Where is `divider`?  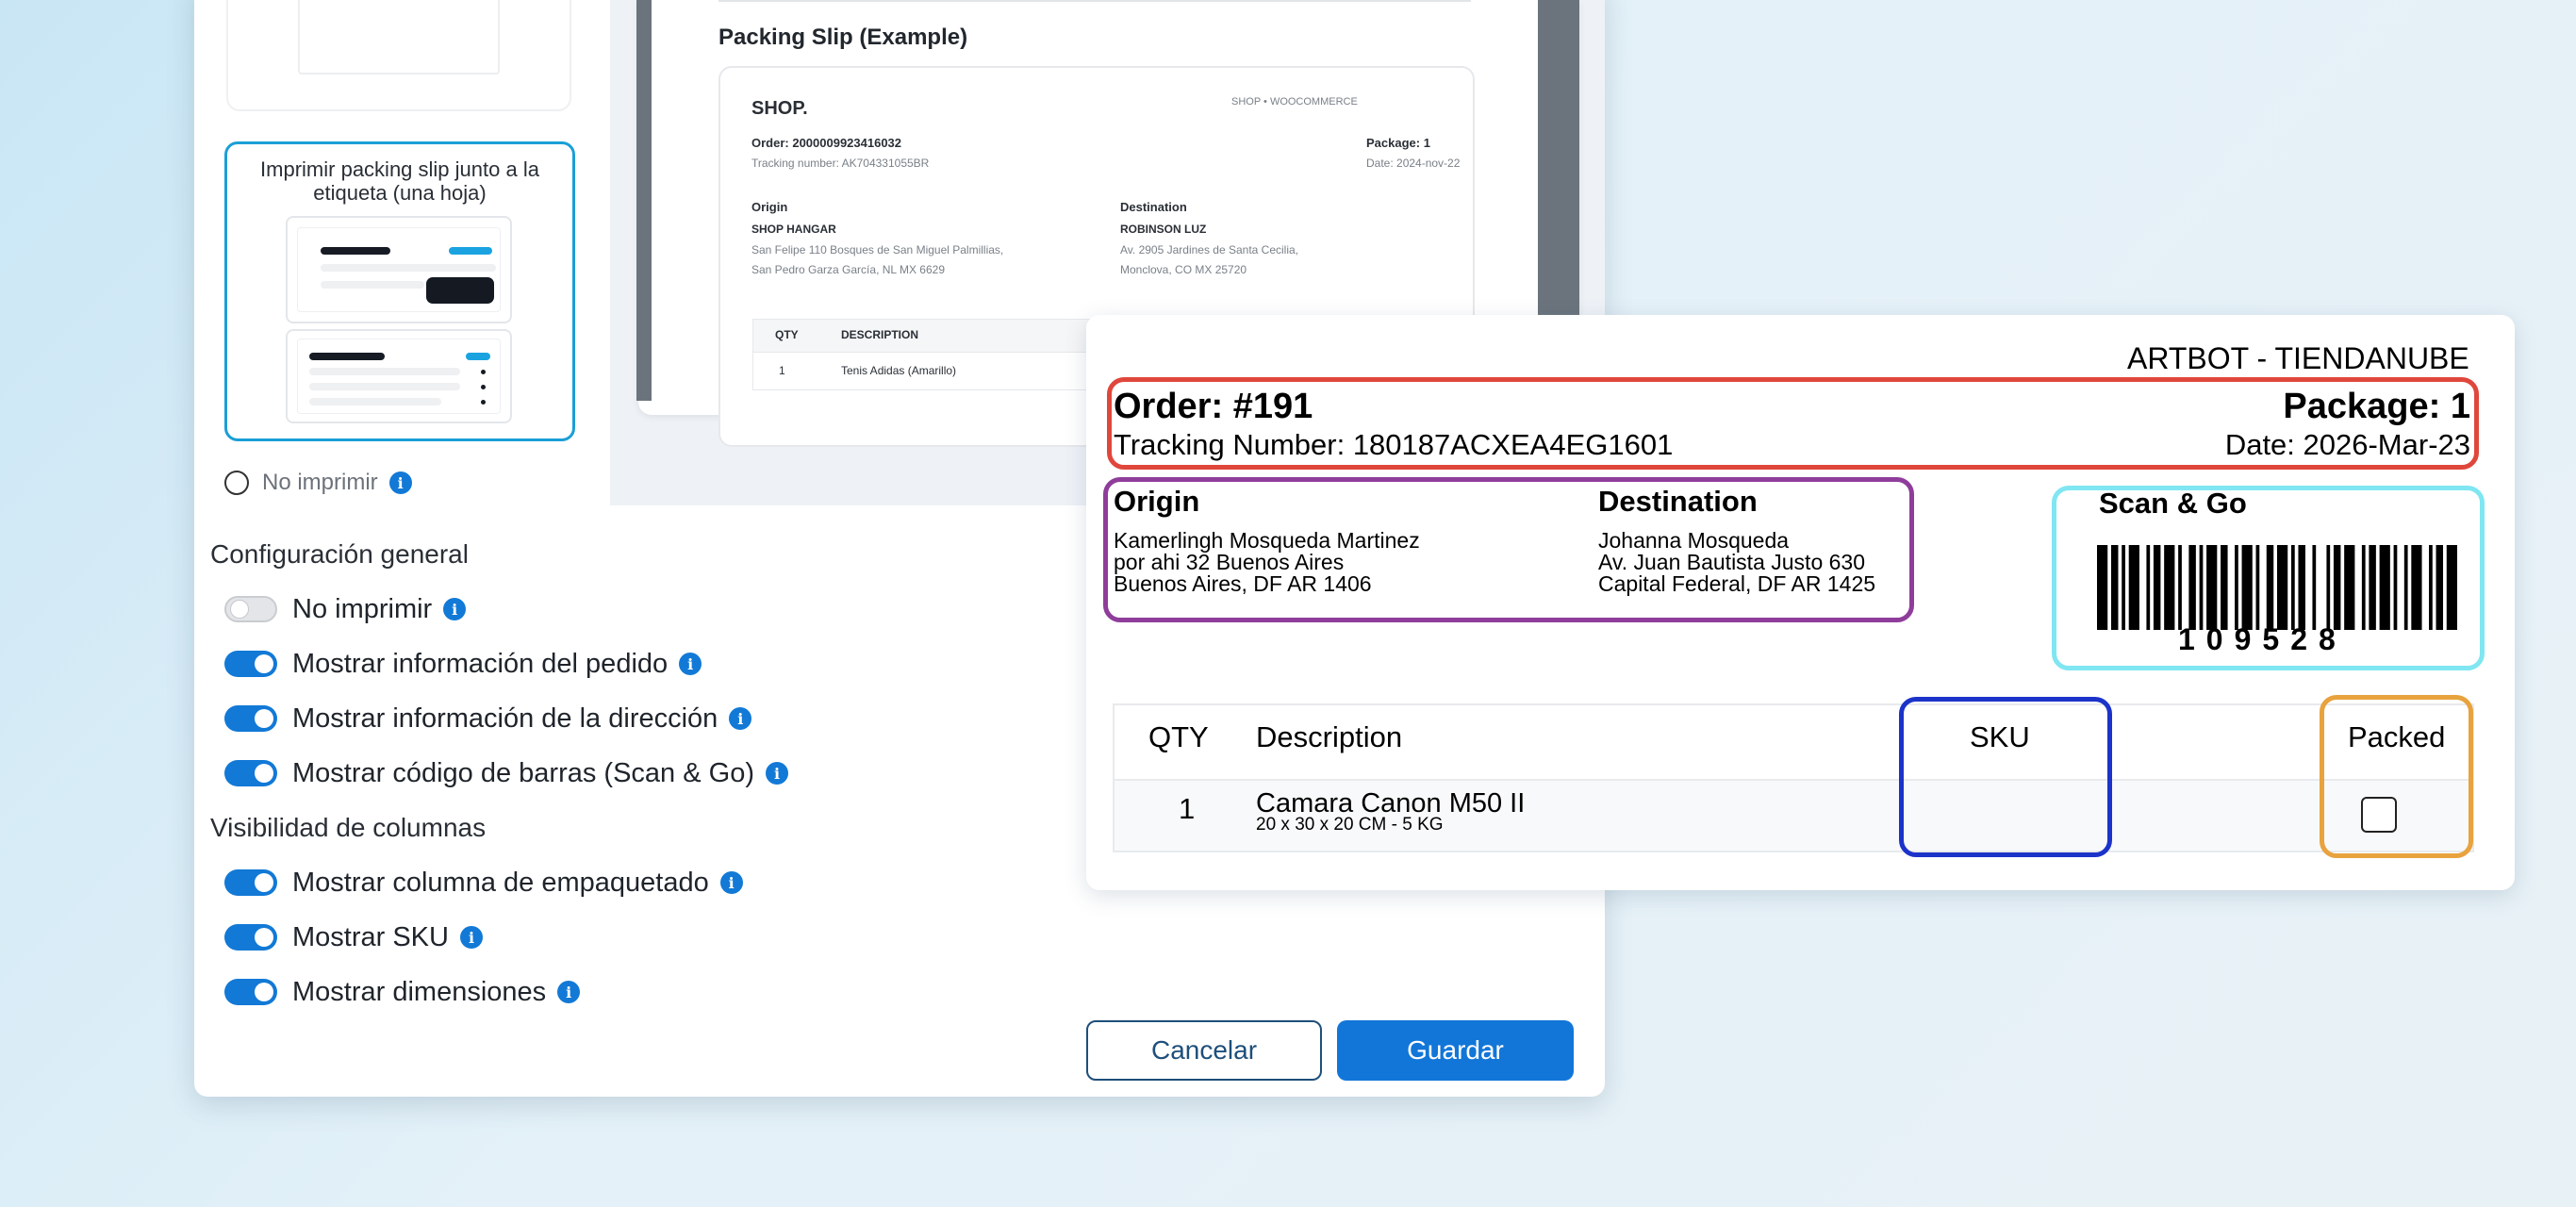
divider is located at coordinates (1094, 1).